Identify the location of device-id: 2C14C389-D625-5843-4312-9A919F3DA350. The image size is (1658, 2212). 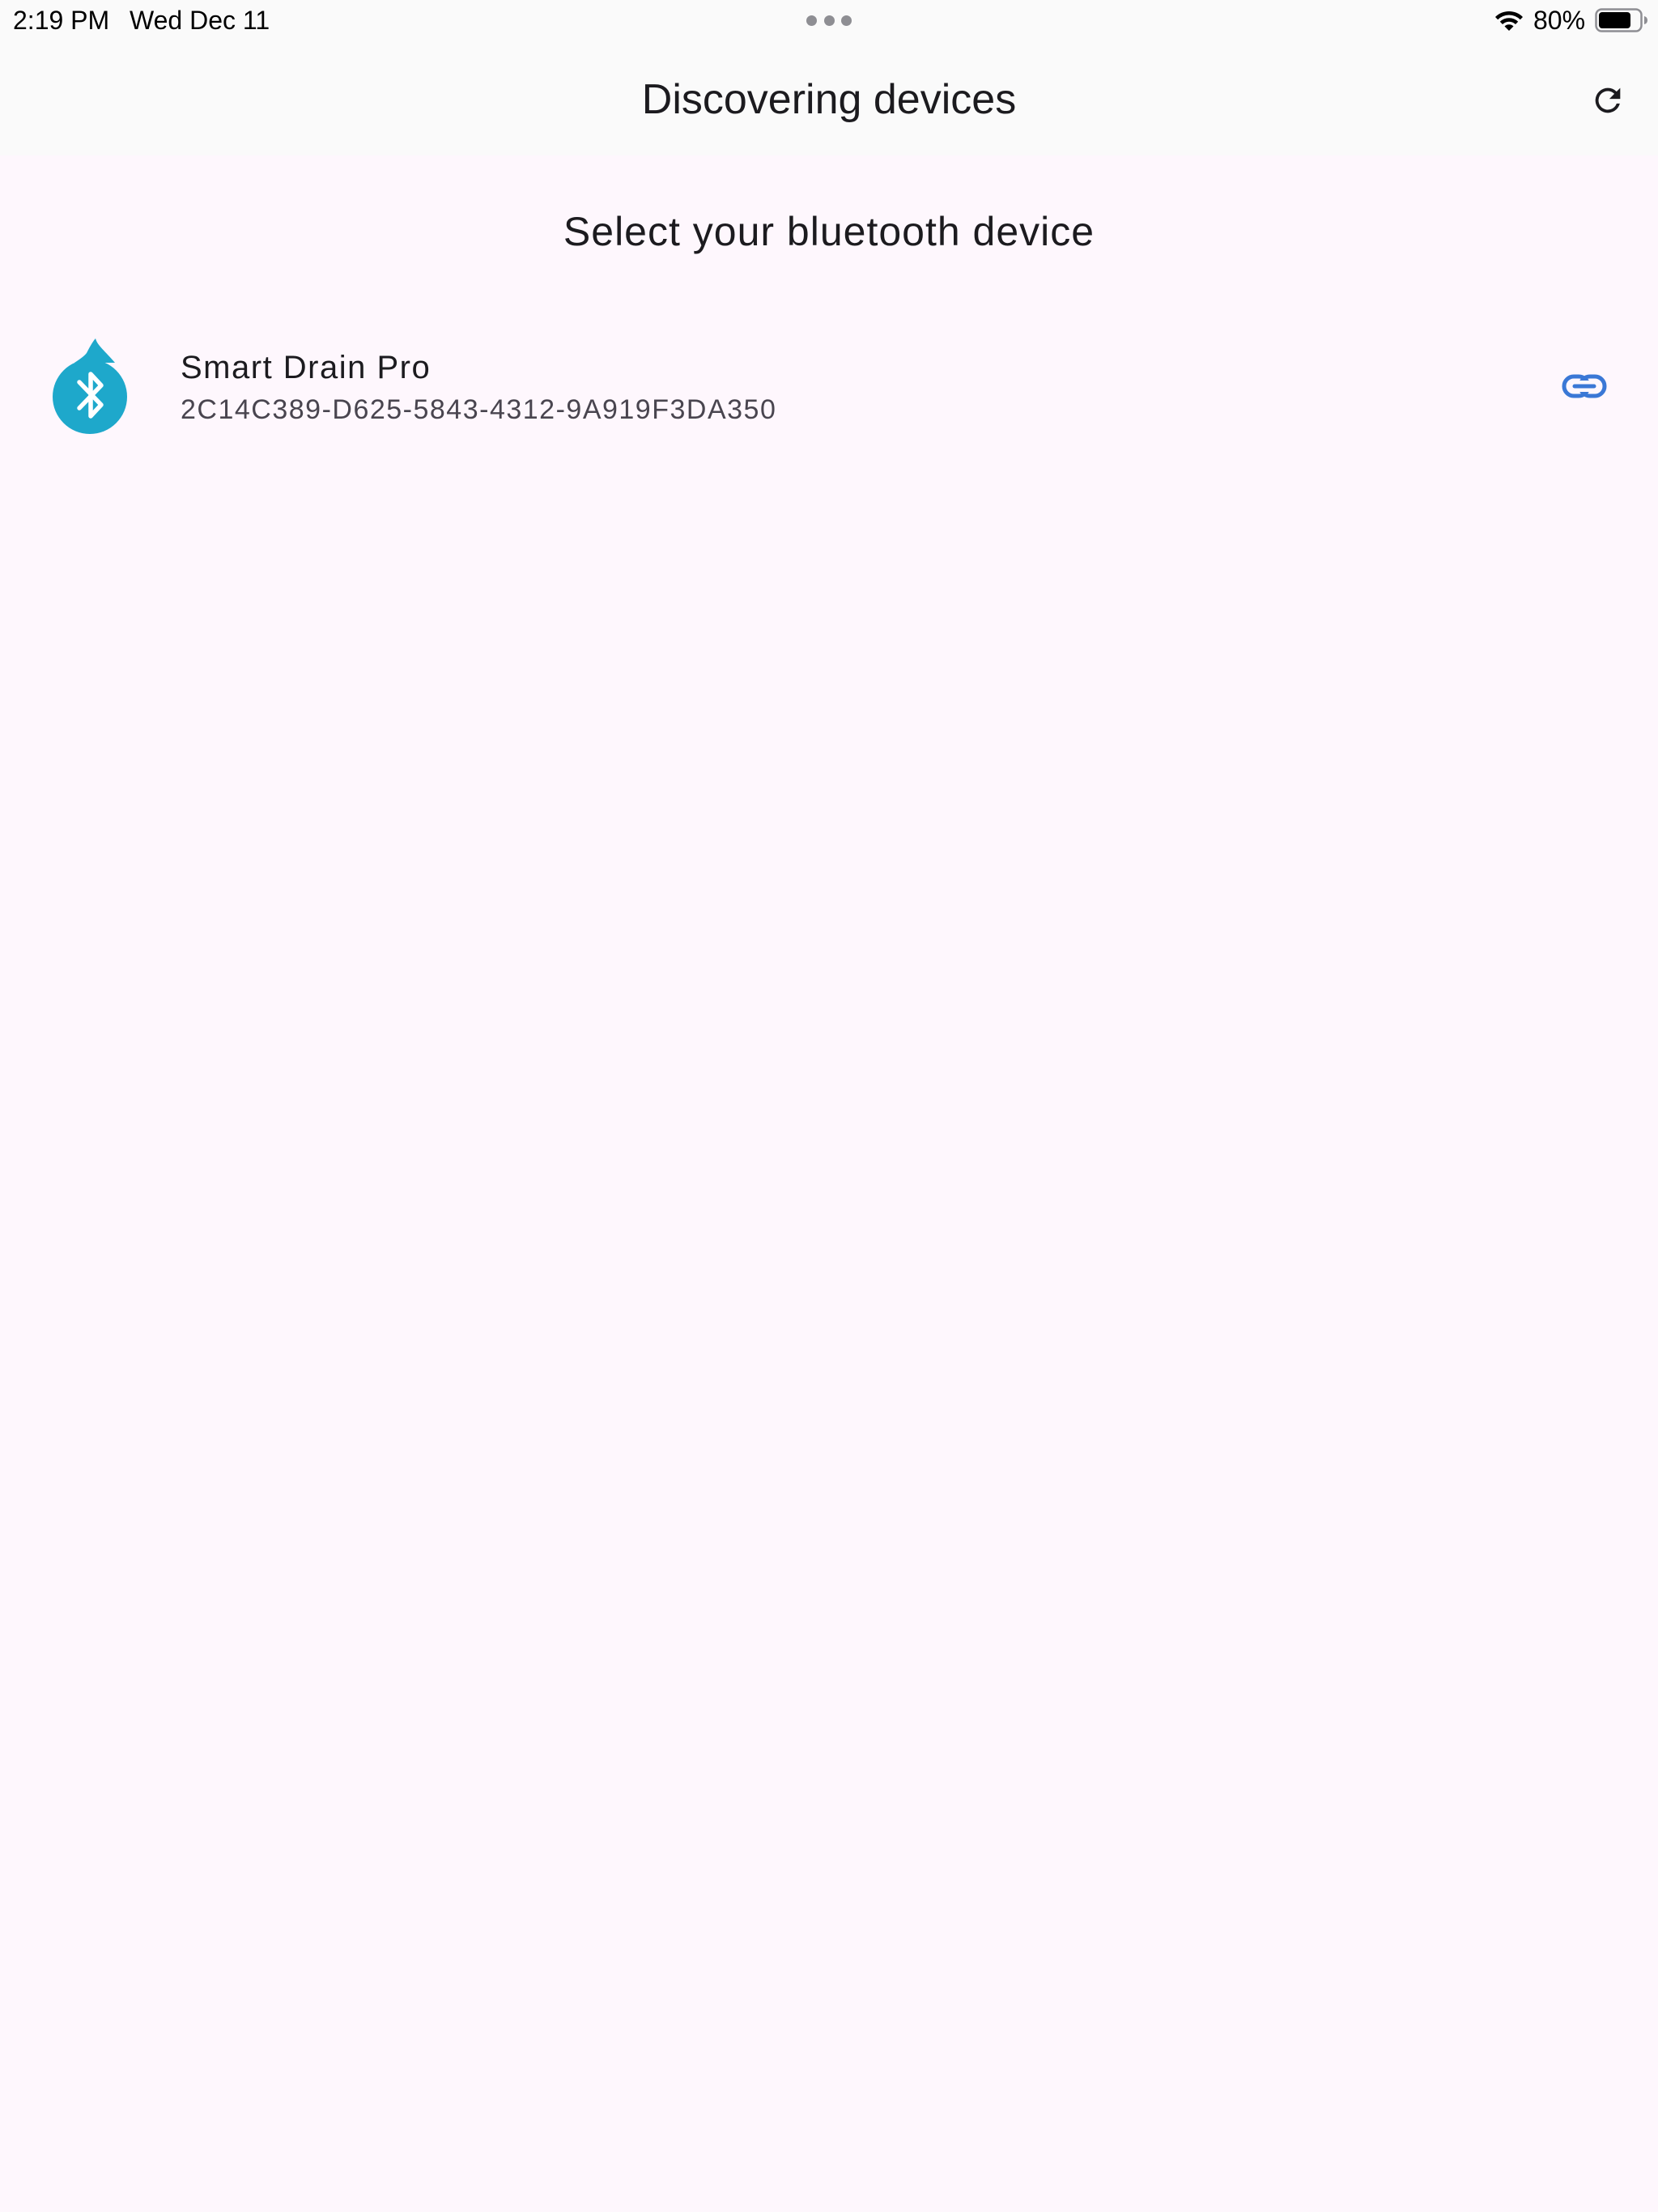
(479, 410).